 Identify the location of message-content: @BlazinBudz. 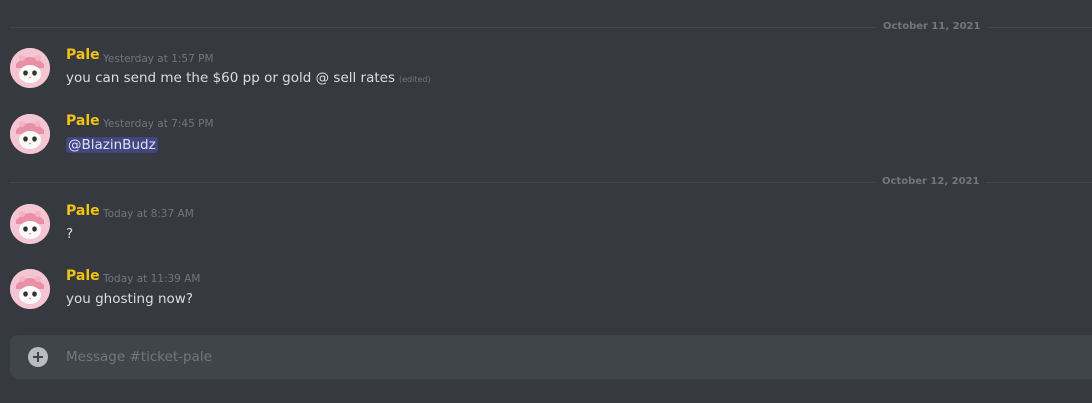
(112, 145).